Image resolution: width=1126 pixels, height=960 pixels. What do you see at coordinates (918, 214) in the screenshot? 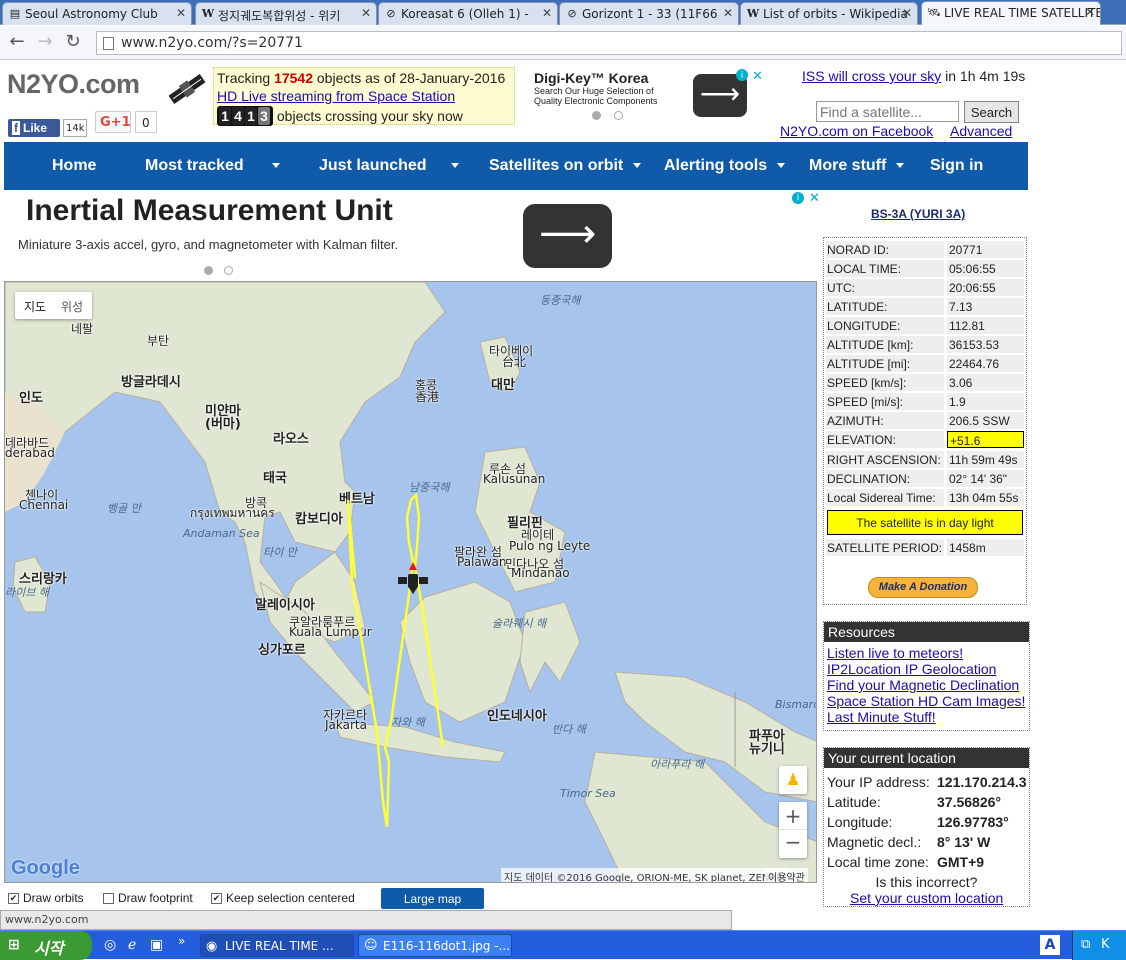
I see `satellite-name-link: BS-3A (YURI 3A)` at bounding box center [918, 214].